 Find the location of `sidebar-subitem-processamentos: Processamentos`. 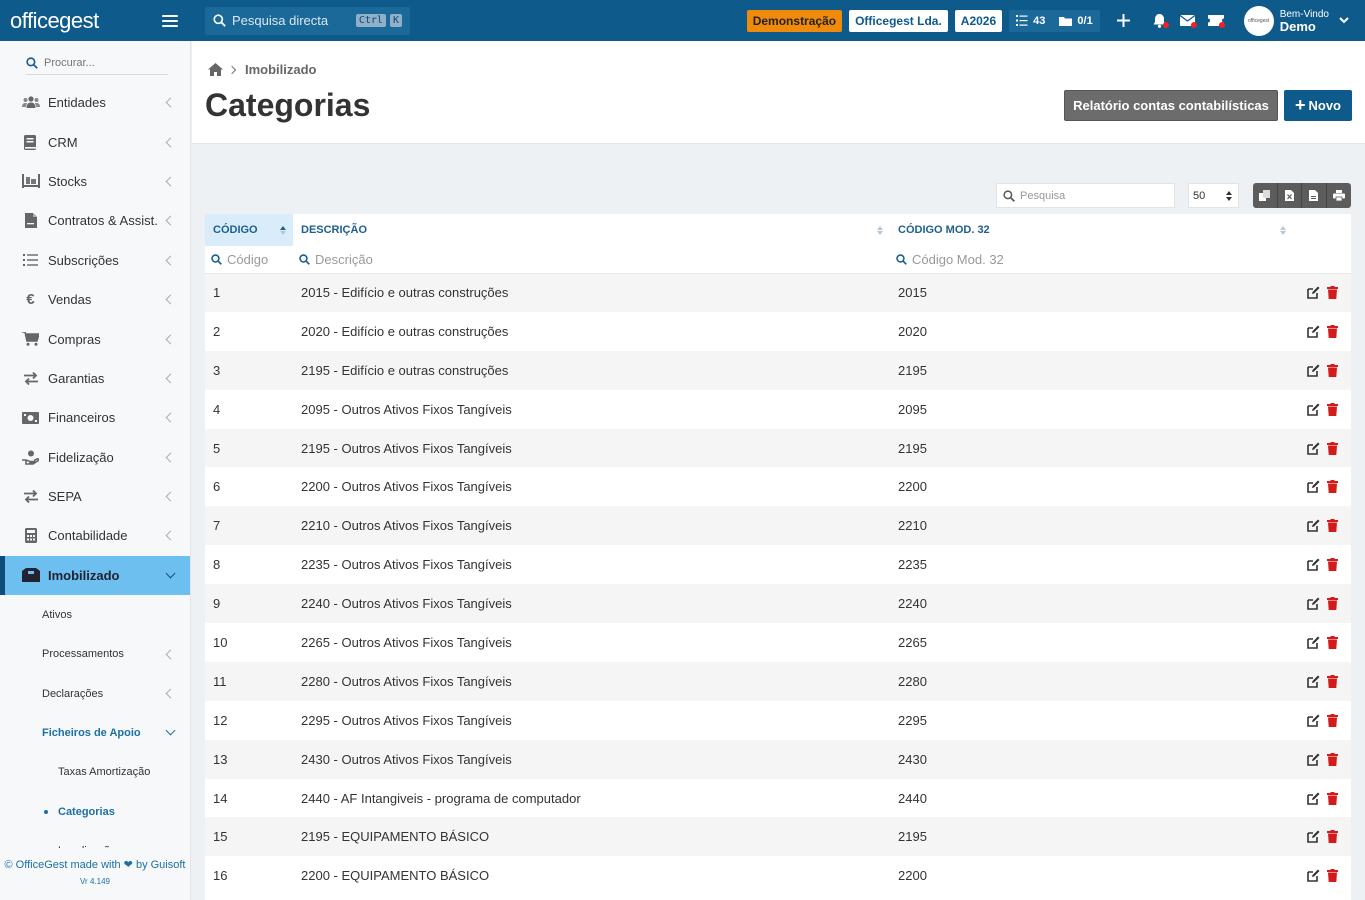

sidebar-subitem-processamentos: Processamentos is located at coordinates (95, 653).